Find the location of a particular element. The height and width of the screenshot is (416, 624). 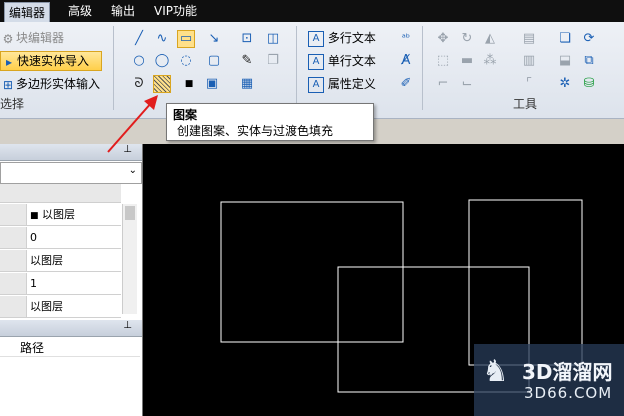

quick-import-icon: ▸ is located at coordinates (9, 61).